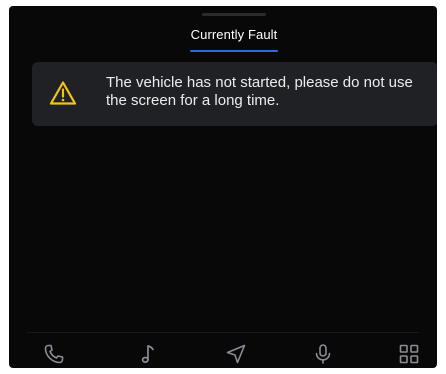  What do you see at coordinates (63, 93) in the screenshot?
I see `warning-icon` at bounding box center [63, 93].